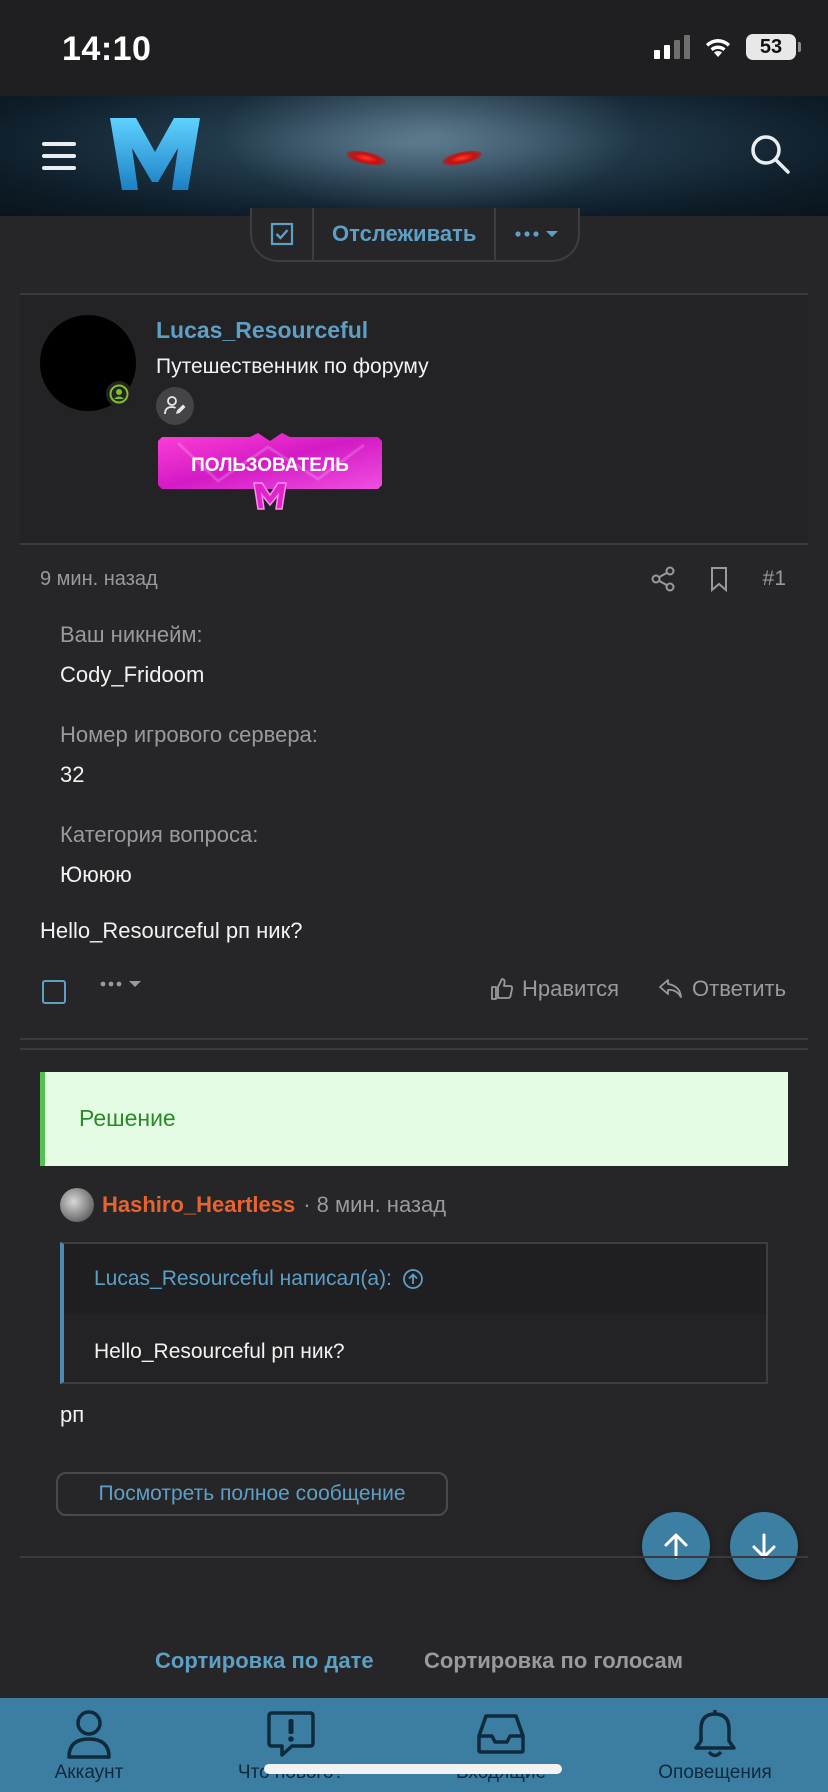  Describe the element at coordinates (553, 1661) in the screenshot. I see `sort-by-votes: Сортировка по голосам` at that location.